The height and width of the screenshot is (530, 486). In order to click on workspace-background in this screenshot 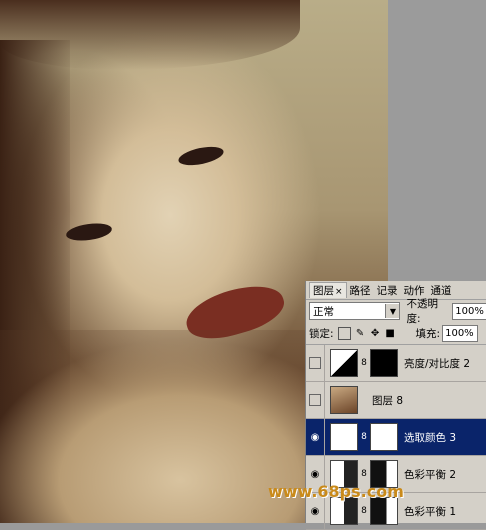, I will do `click(437, 135)`.